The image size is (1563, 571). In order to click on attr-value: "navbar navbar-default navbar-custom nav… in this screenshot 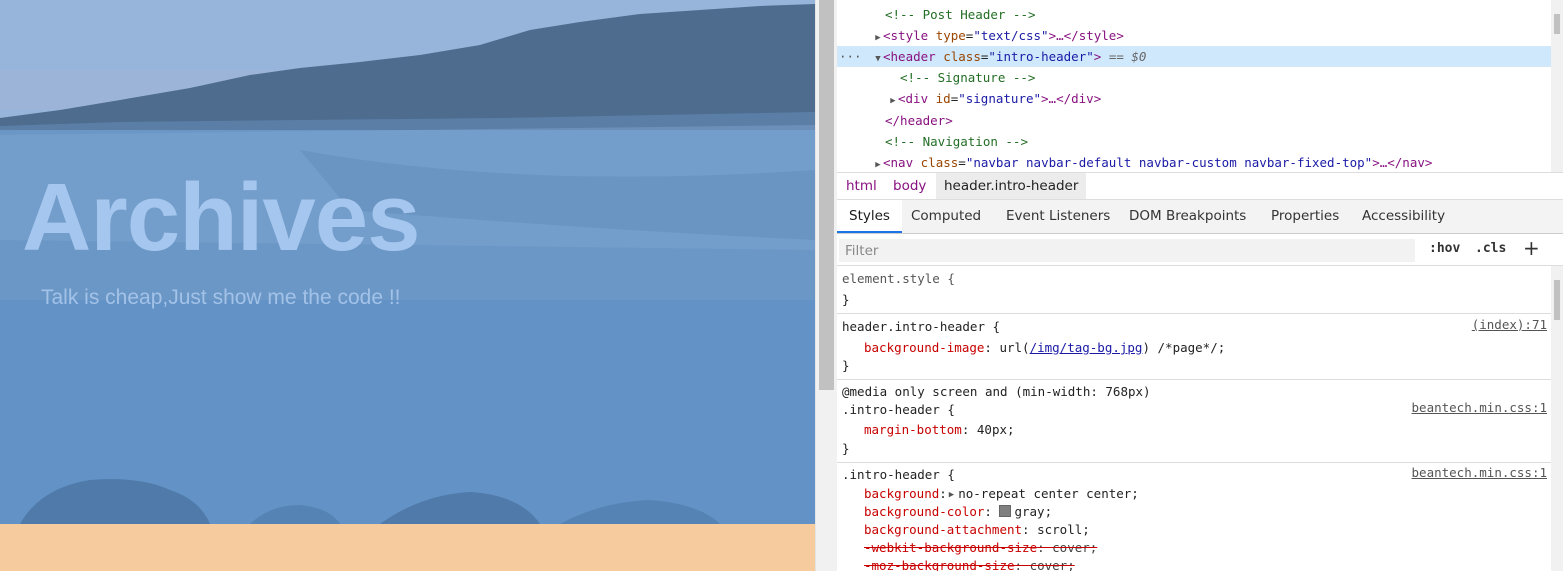, I will do `click(1169, 162)`.